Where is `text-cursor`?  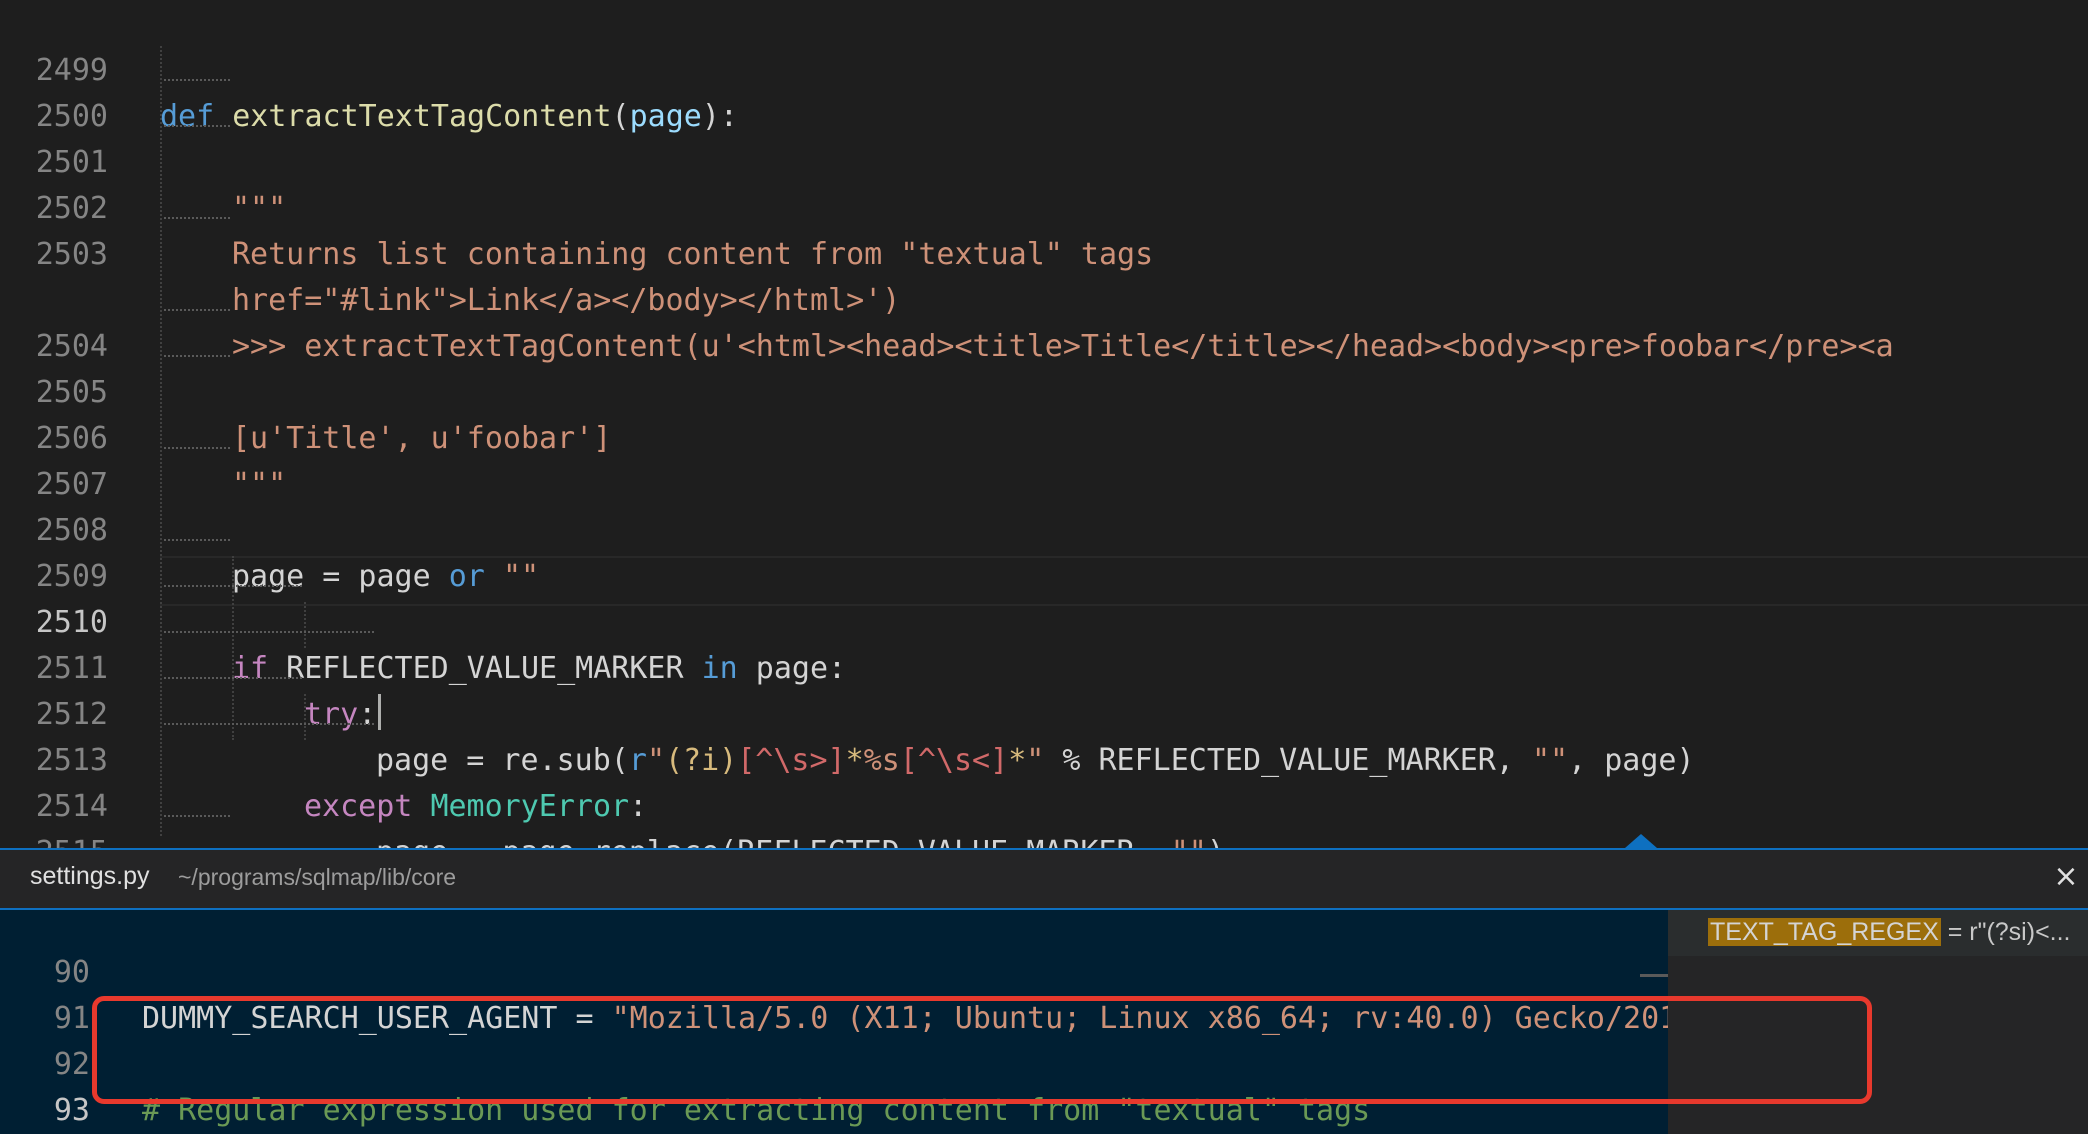 text-cursor is located at coordinates (380, 712).